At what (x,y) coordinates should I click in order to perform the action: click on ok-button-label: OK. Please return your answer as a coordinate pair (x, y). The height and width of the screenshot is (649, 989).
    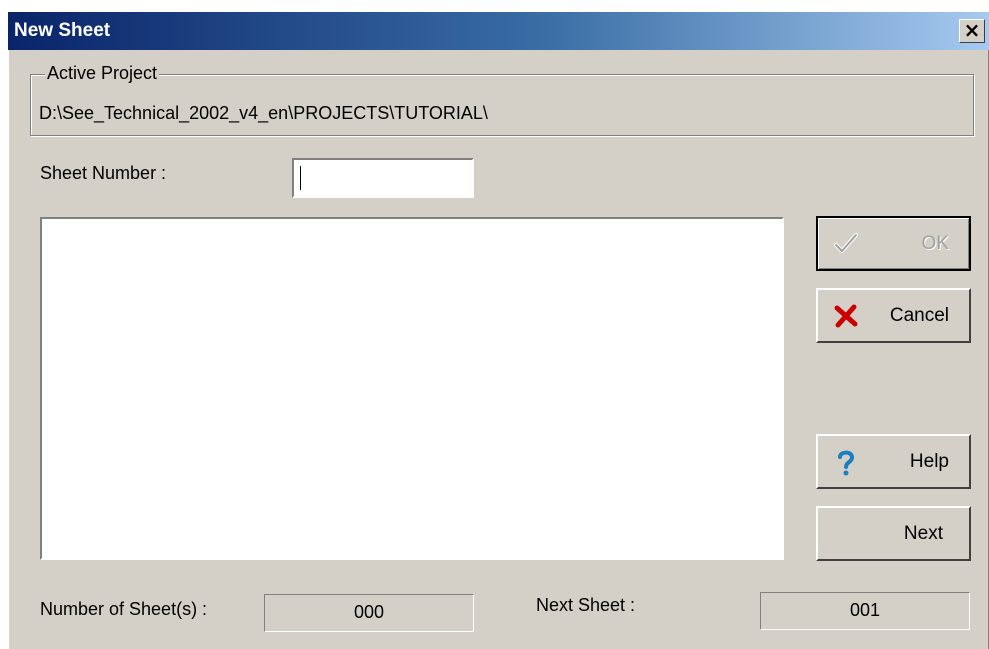
    Looking at the image, I should click on (935, 243).